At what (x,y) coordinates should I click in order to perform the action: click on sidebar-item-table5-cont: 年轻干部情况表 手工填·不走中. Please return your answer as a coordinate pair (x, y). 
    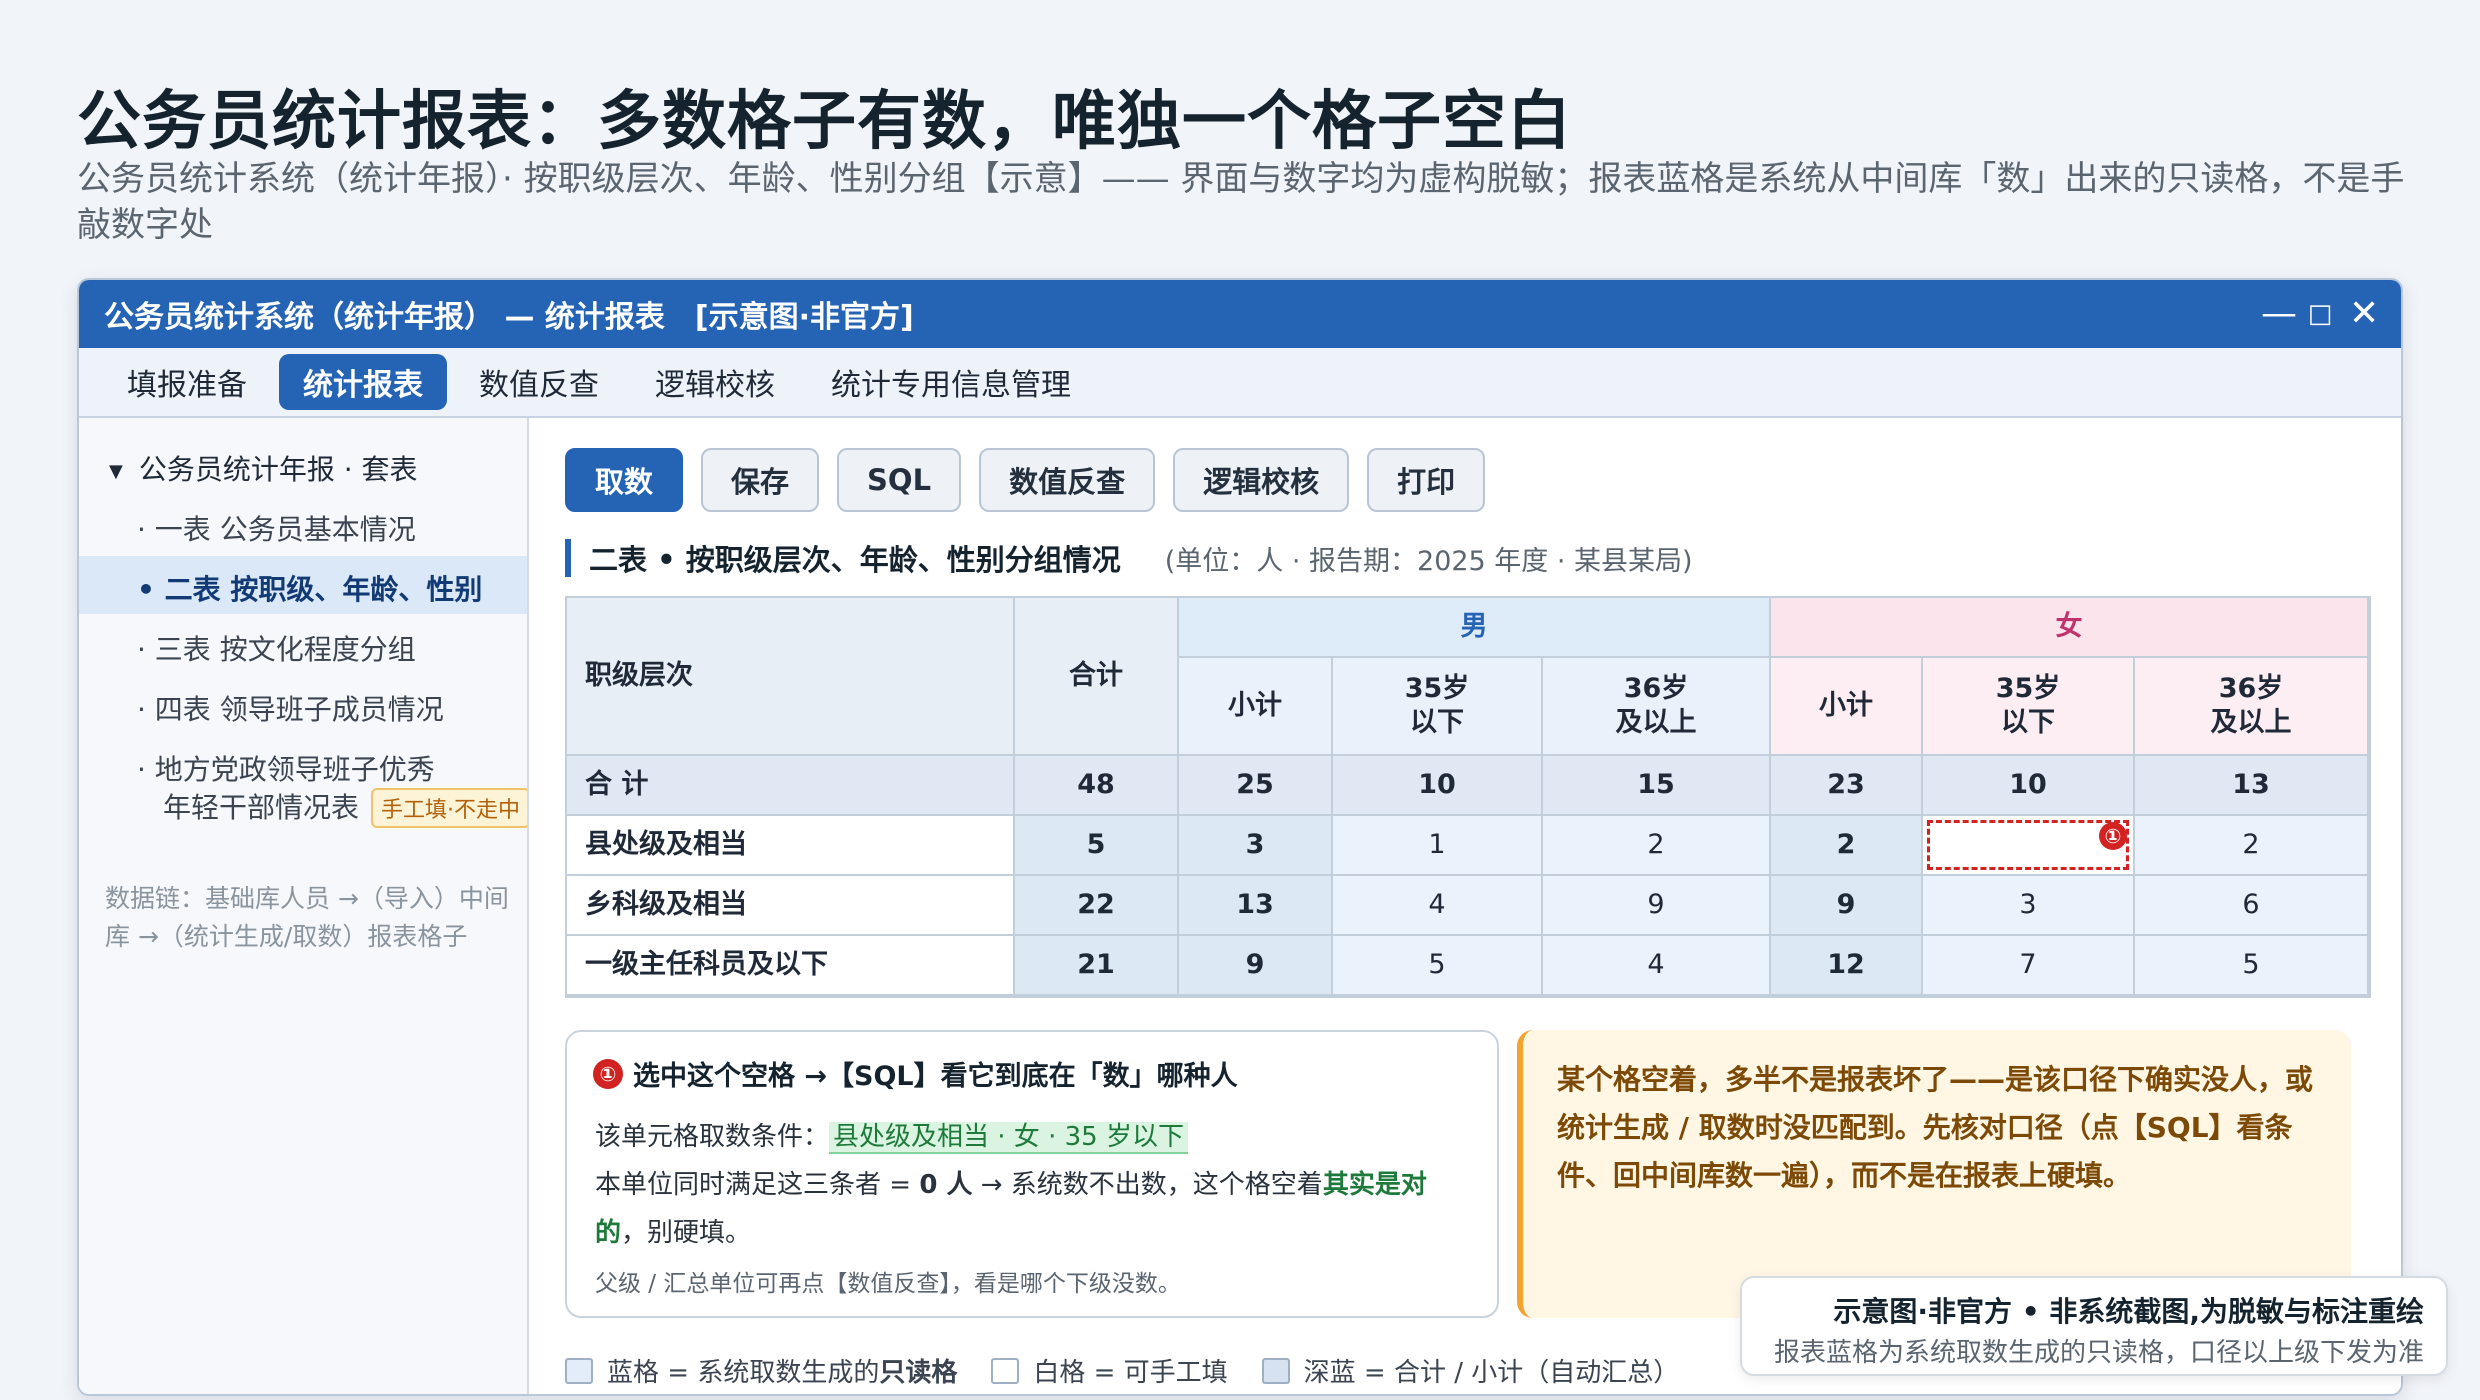
    Looking at the image, I should click on (345, 807).